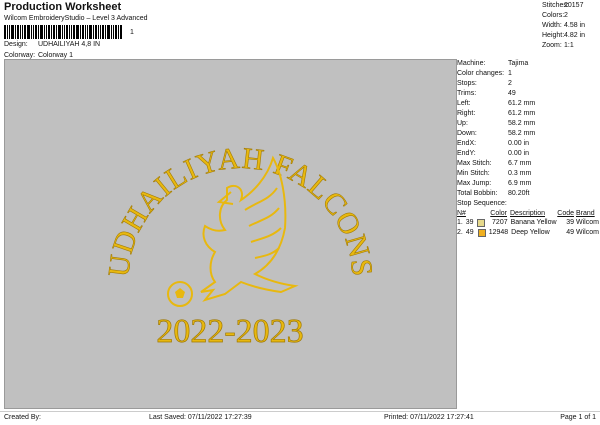 This screenshot has width=600, height=425. Describe the element at coordinates (520, 183) in the screenshot. I see `machine-info-value: 6.9 mm` at that location.